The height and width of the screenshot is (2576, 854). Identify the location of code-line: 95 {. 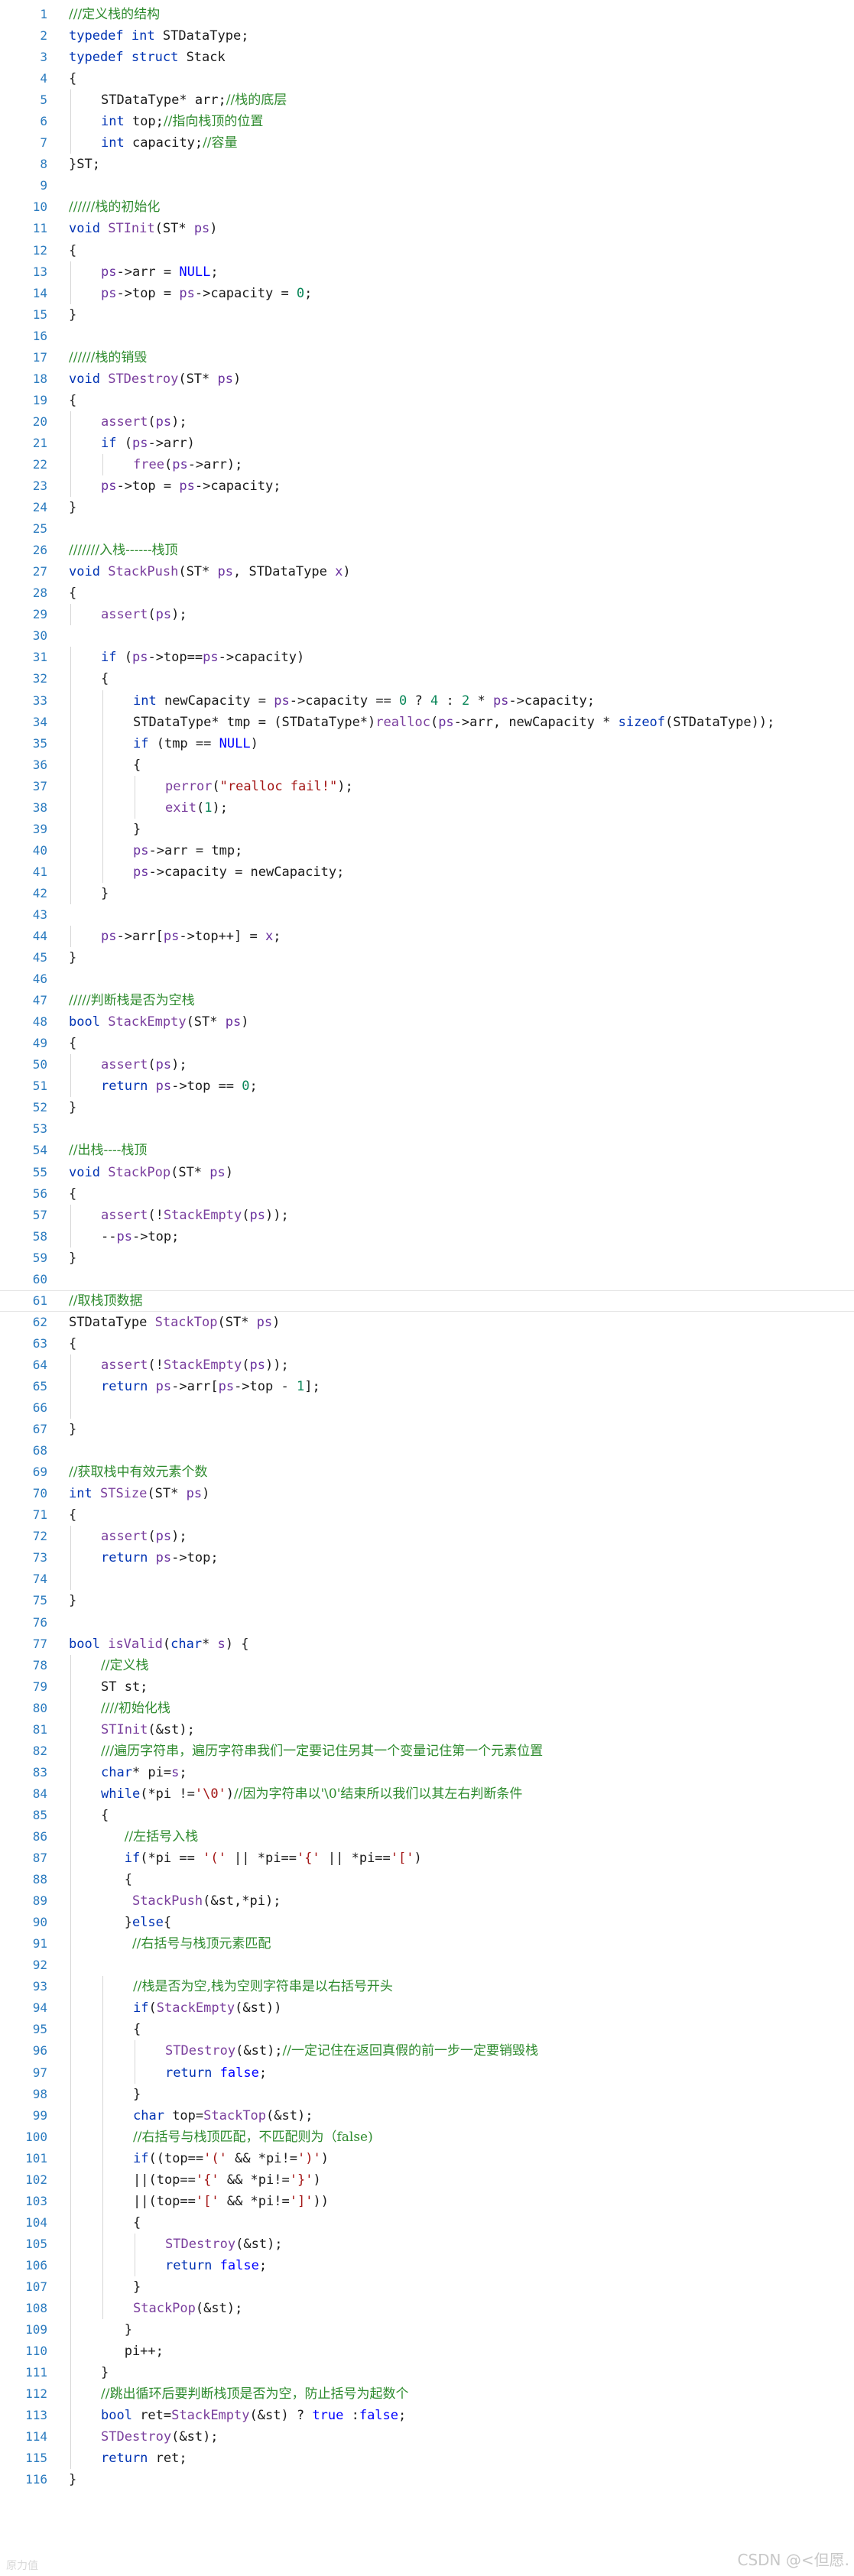
(427, 2030).